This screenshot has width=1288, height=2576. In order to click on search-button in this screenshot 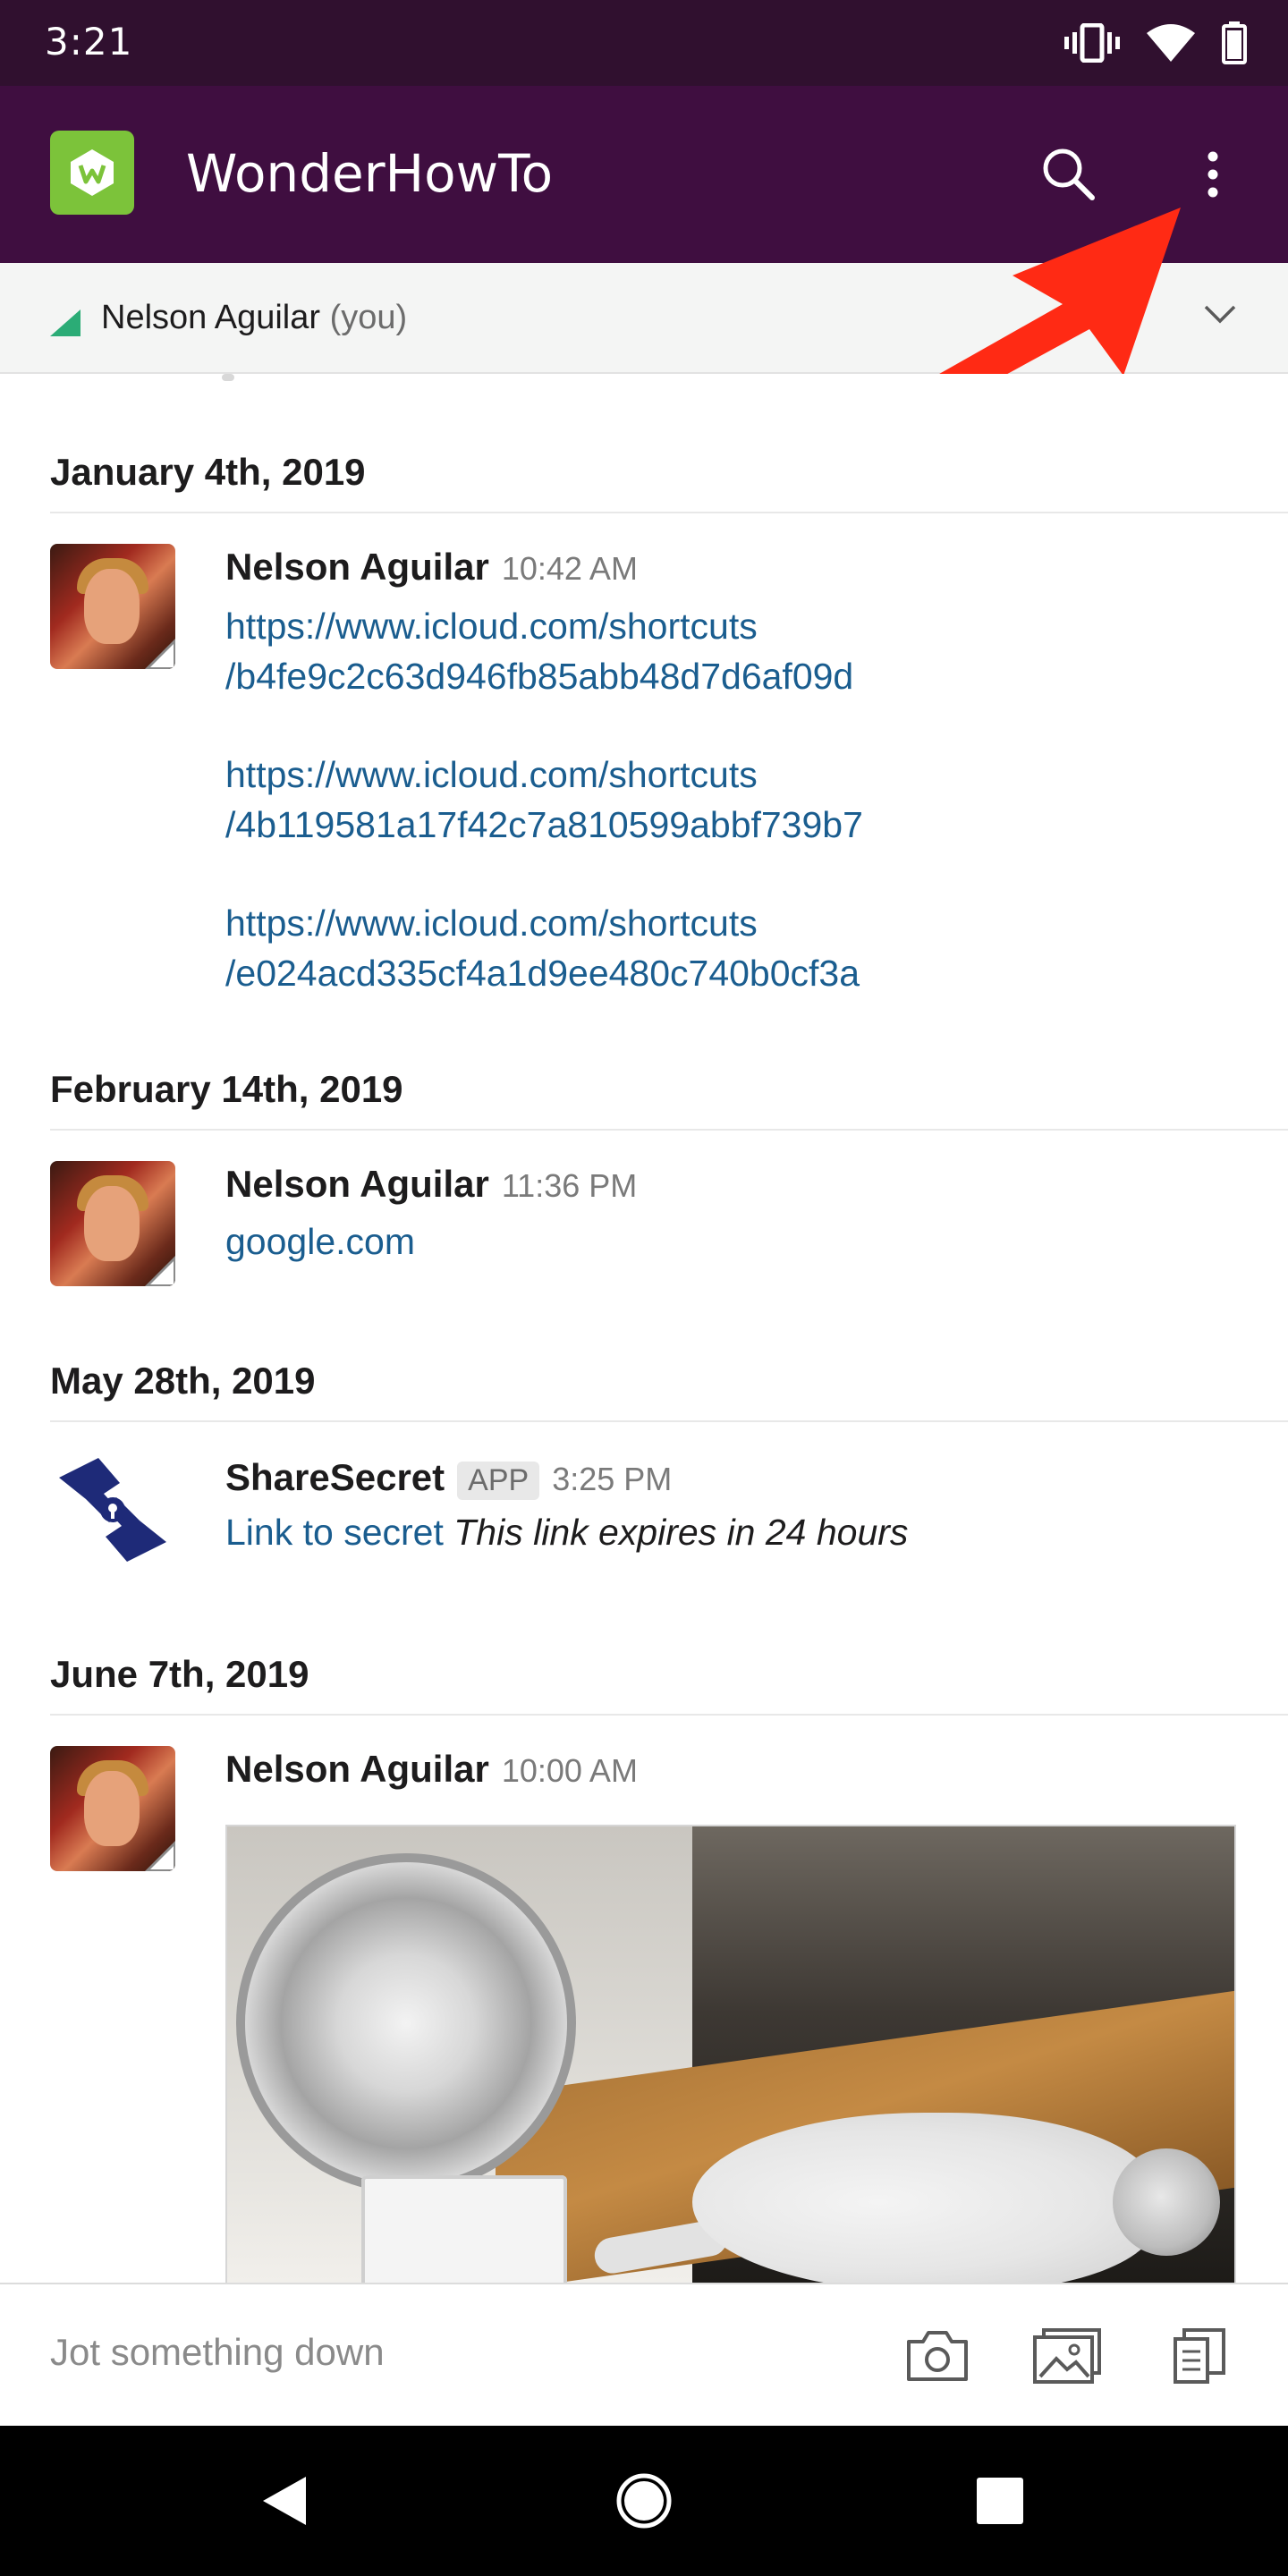, I will do `click(1068, 173)`.